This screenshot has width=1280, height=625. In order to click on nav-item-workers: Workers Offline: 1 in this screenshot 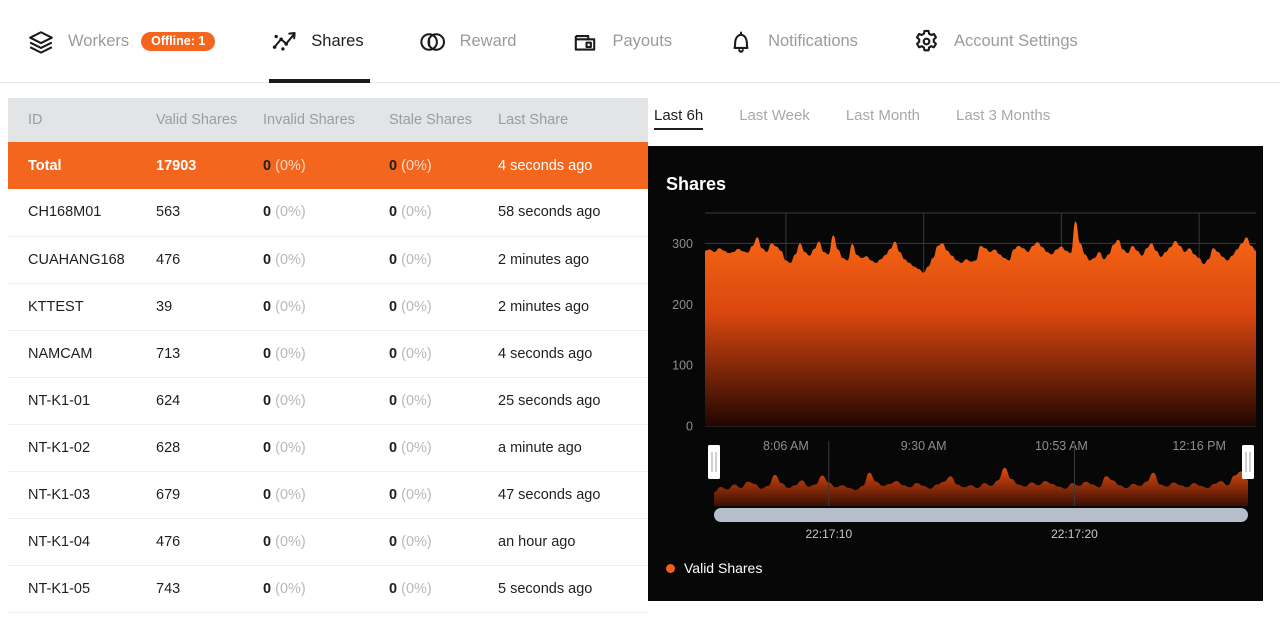, I will do `click(132, 41)`.